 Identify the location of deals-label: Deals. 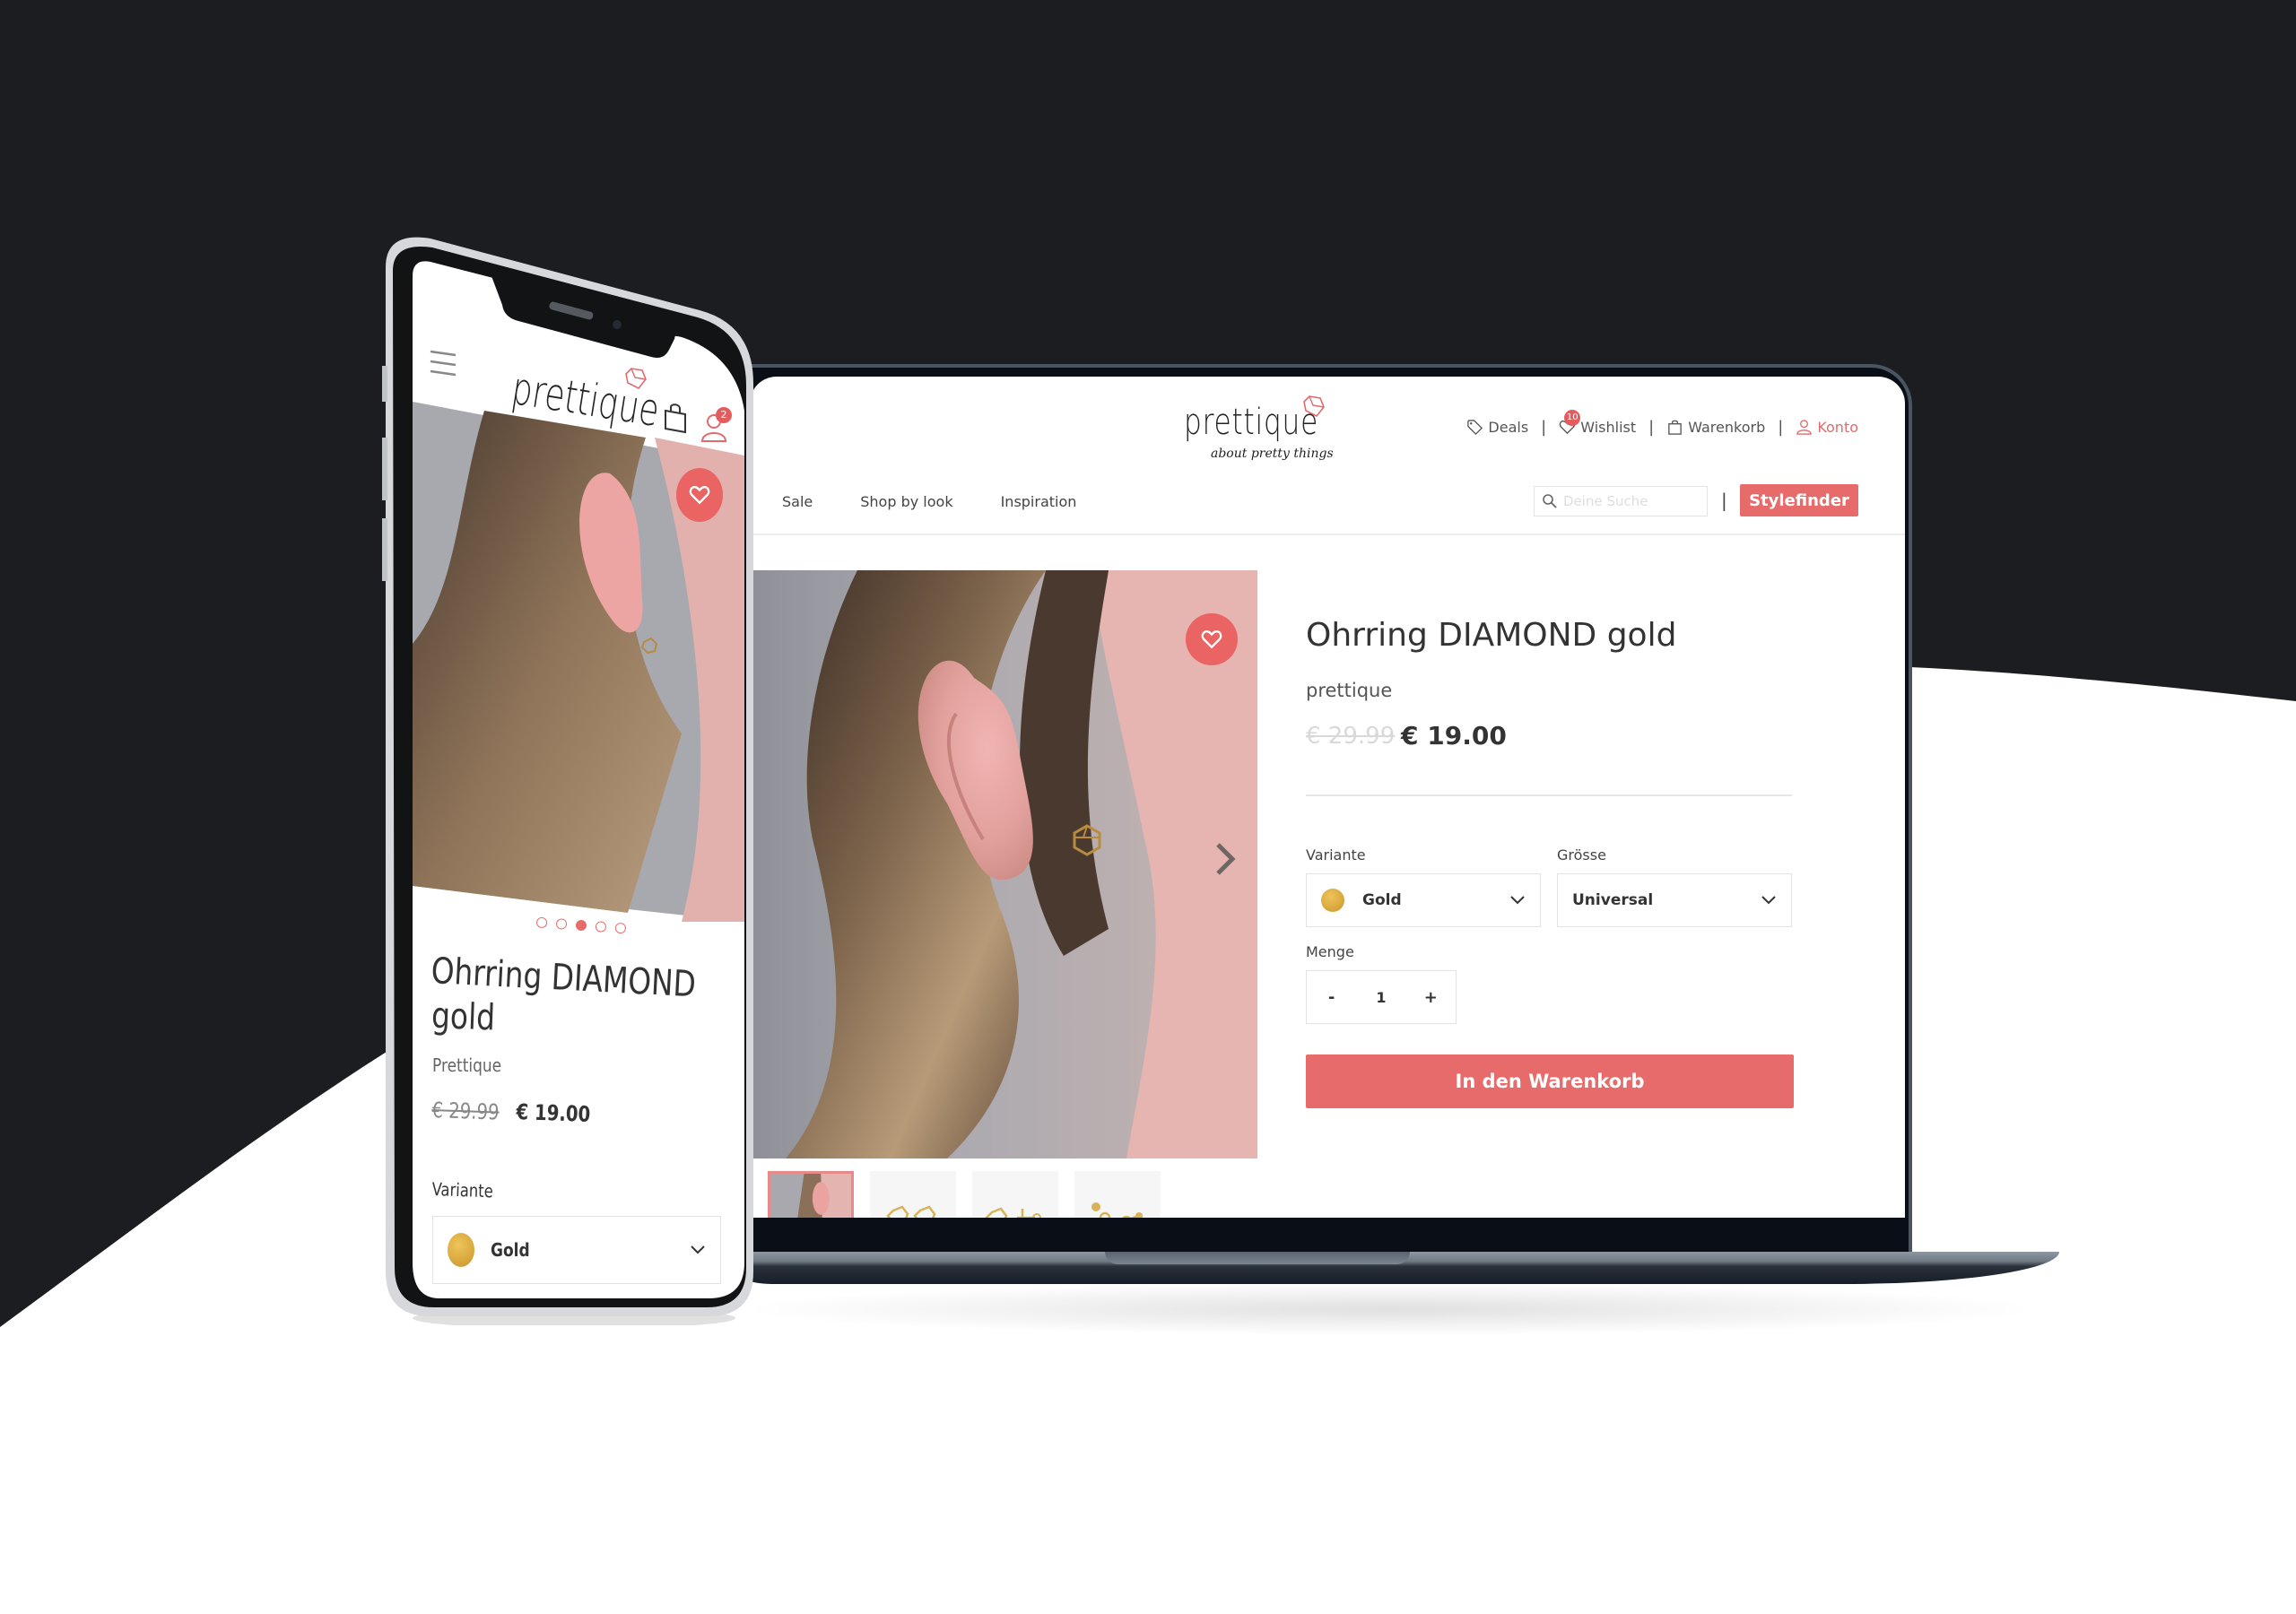
(1508, 427).